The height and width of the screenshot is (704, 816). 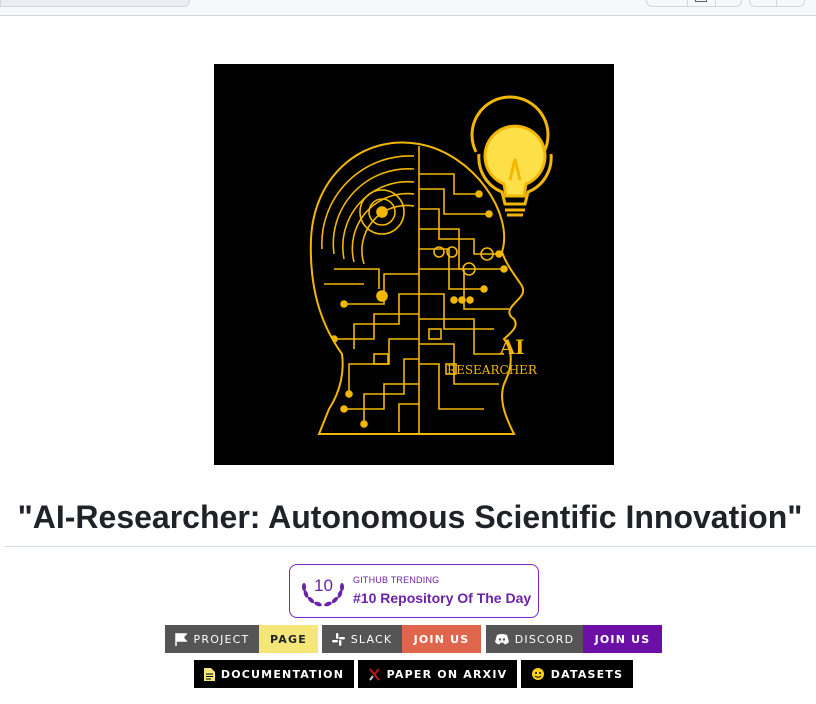 I want to click on raw-icon, so click(x=701, y=1).